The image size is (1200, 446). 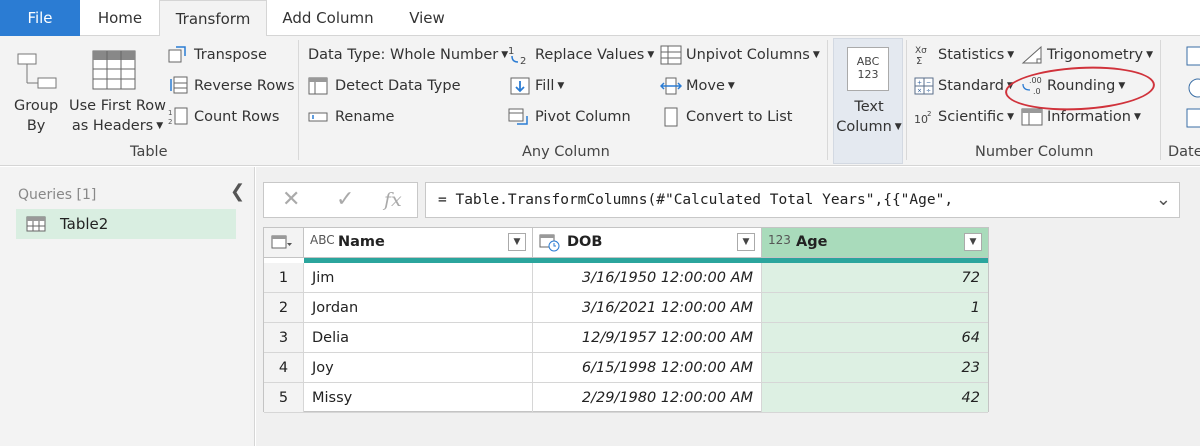 What do you see at coordinates (418, 398) in the screenshot?
I see `cell-name: Missy` at bounding box center [418, 398].